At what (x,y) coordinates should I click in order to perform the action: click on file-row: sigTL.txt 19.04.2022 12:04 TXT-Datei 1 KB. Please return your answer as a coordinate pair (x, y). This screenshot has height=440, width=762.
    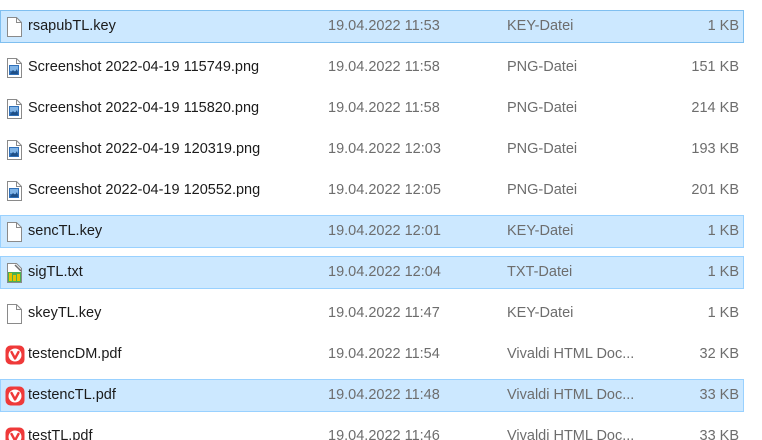
    Looking at the image, I should click on (372, 272).